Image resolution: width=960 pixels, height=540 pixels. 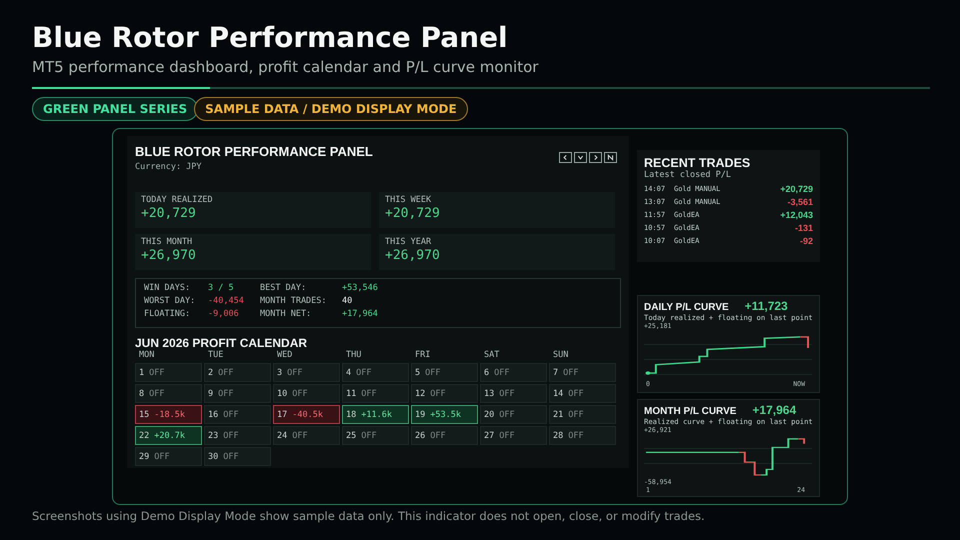 What do you see at coordinates (169, 415) in the screenshot?
I see `day-value: -18.5k` at bounding box center [169, 415].